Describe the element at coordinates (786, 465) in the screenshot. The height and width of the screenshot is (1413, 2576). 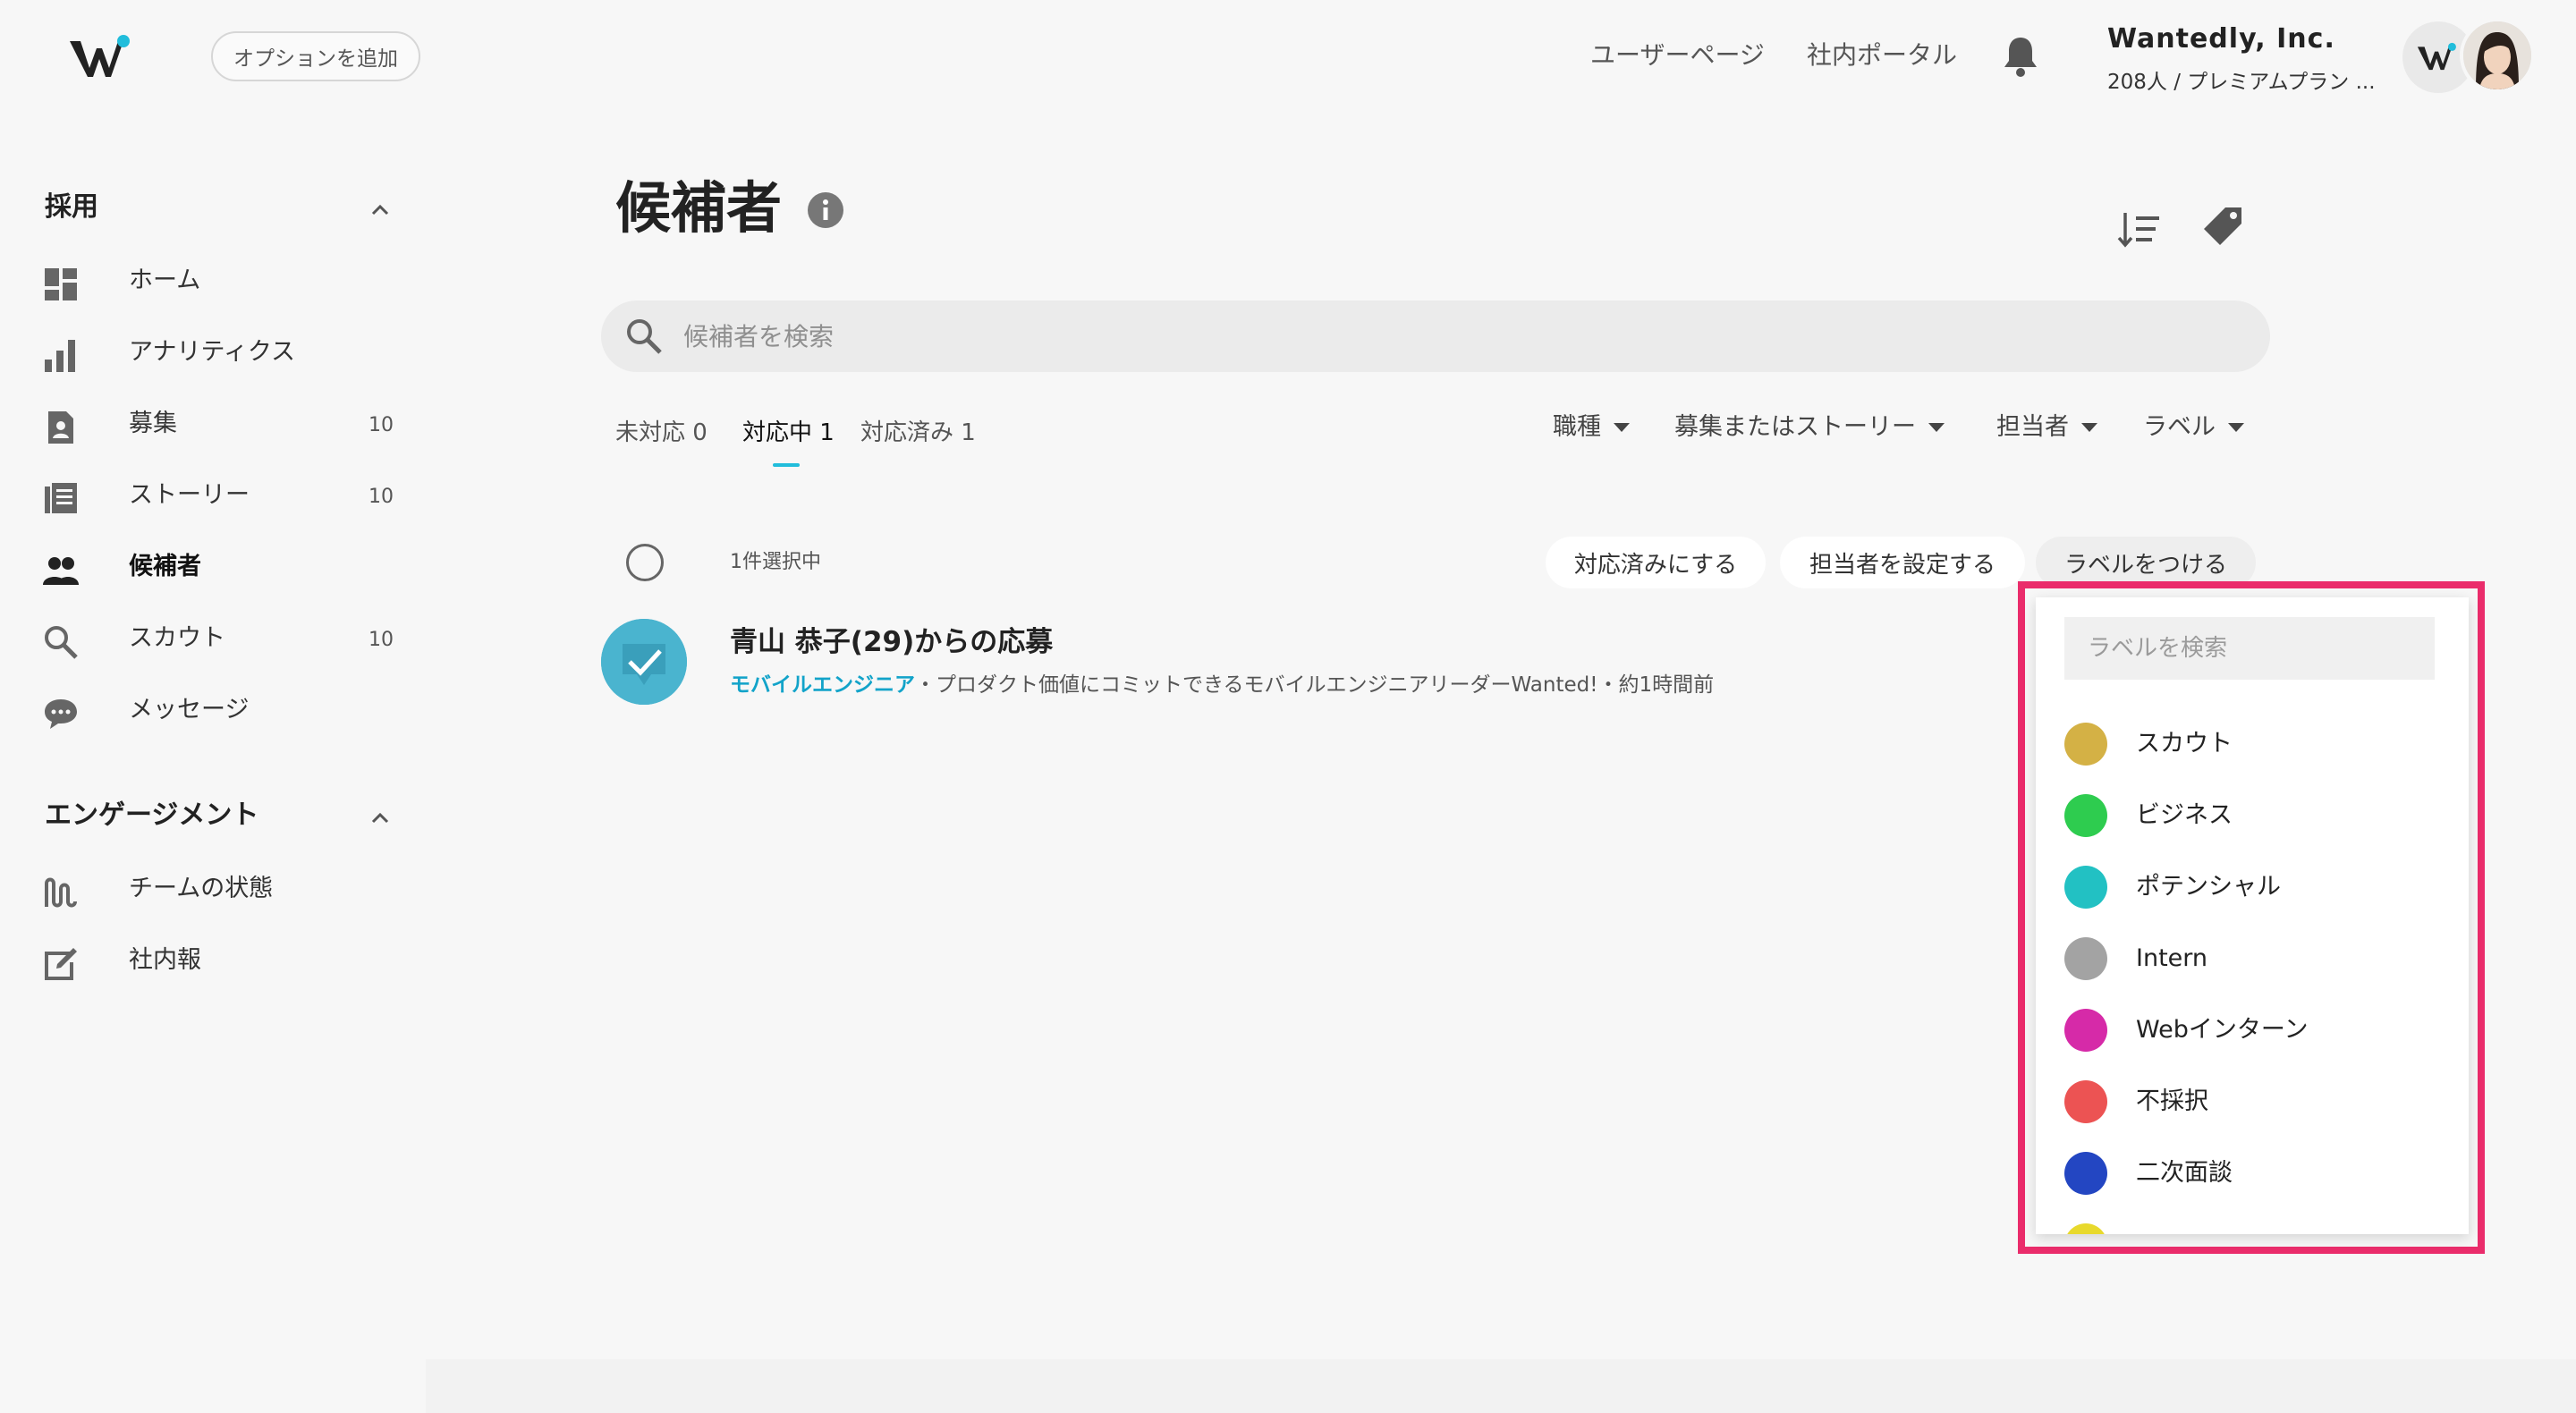
I see `active-tab-indicator` at that location.